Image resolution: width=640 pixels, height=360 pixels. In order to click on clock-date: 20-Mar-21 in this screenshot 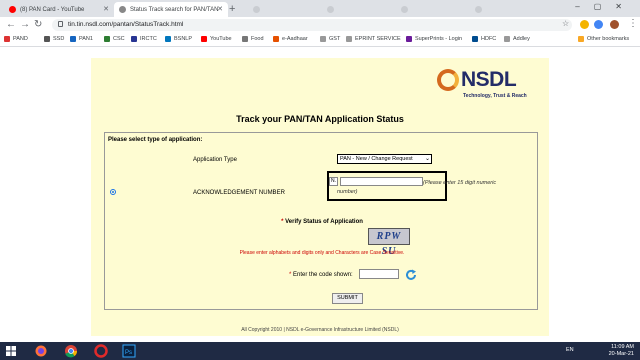, I will do `click(621, 354)`.